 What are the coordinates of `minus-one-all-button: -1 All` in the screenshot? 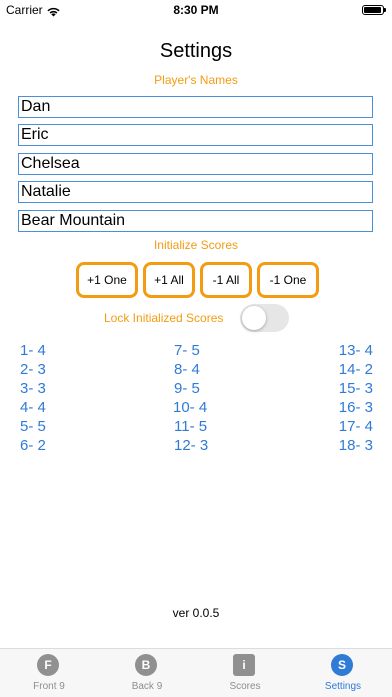 It's located at (226, 280).